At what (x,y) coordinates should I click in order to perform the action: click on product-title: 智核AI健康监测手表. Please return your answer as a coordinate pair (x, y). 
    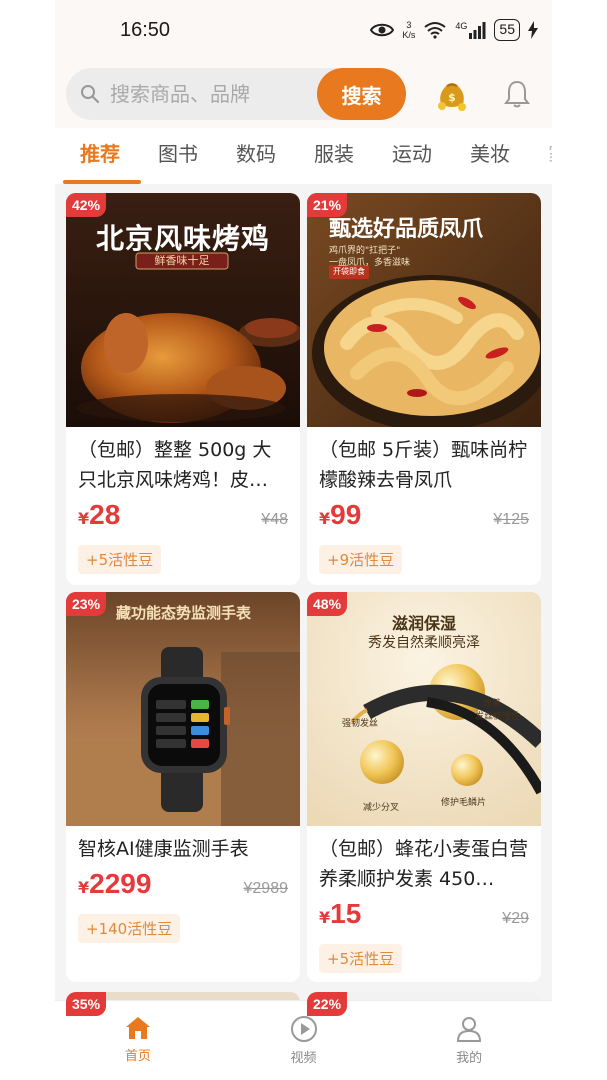
    Looking at the image, I should click on (183, 847).